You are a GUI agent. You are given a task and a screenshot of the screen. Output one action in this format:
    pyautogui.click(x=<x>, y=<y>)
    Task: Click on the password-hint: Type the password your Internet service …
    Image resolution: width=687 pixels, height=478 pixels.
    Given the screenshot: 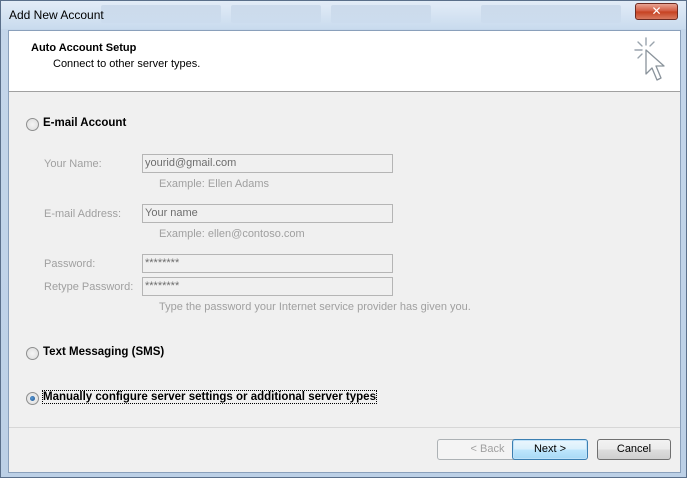 What is the action you would take?
    pyautogui.click(x=315, y=307)
    